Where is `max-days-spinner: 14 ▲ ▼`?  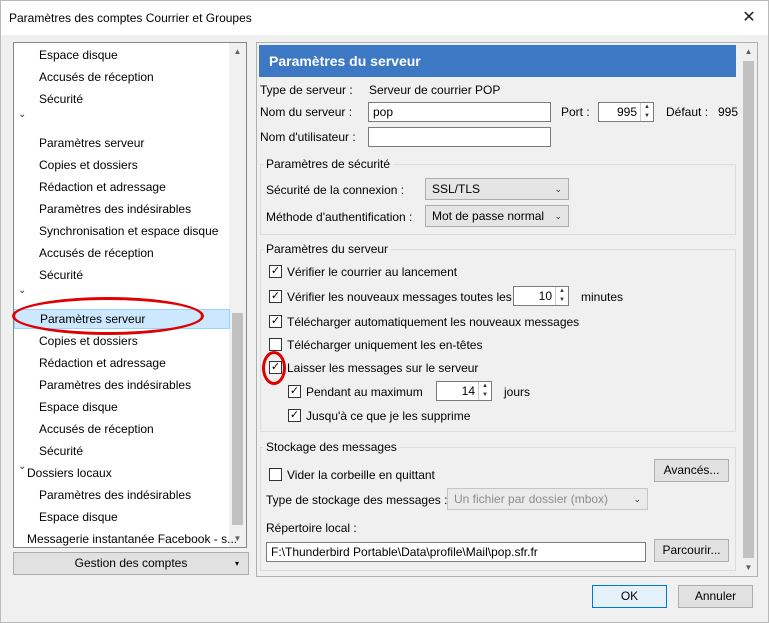
max-days-spinner: 14 ▲ ▼ is located at coordinates (464, 391).